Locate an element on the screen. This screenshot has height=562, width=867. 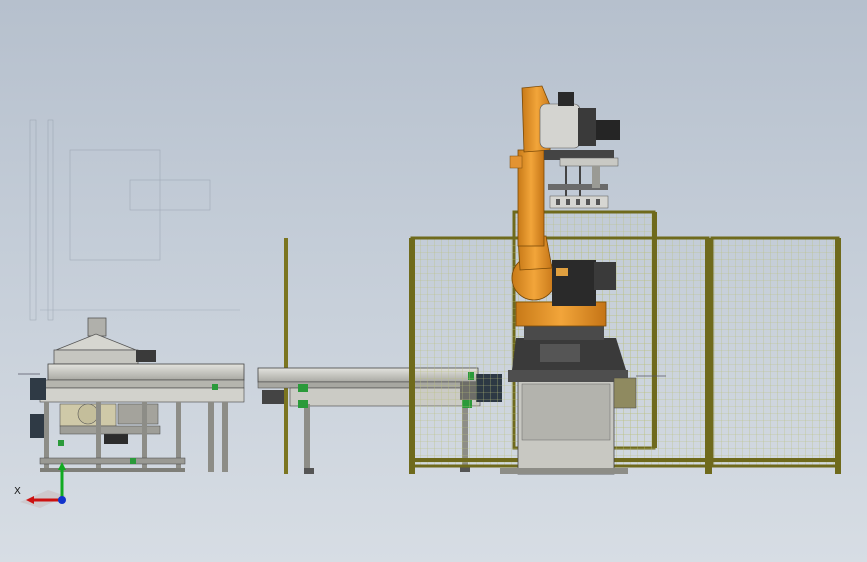
z-axis-icon is located at coordinates (62, 500).